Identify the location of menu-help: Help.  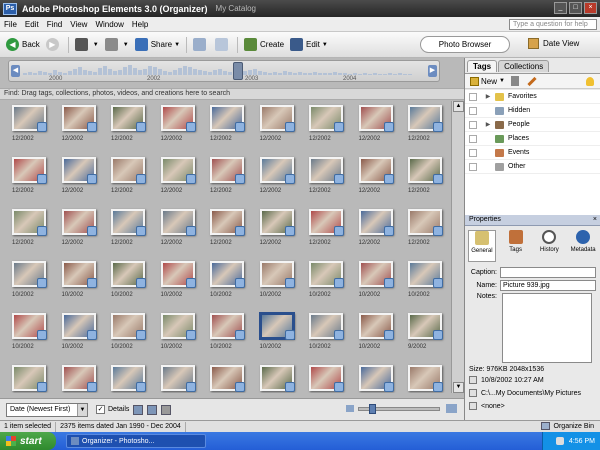
(140, 24).